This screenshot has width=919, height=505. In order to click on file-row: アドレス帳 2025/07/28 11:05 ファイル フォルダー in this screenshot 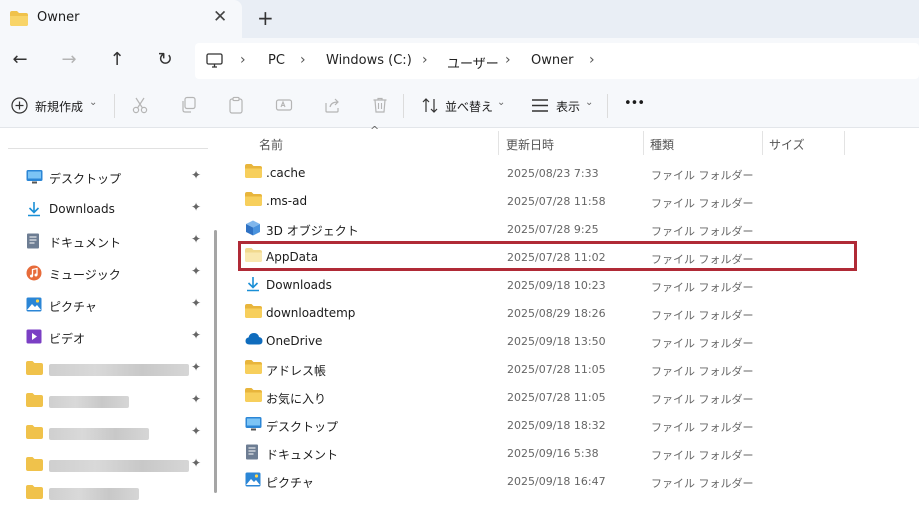, I will do `click(548, 369)`.